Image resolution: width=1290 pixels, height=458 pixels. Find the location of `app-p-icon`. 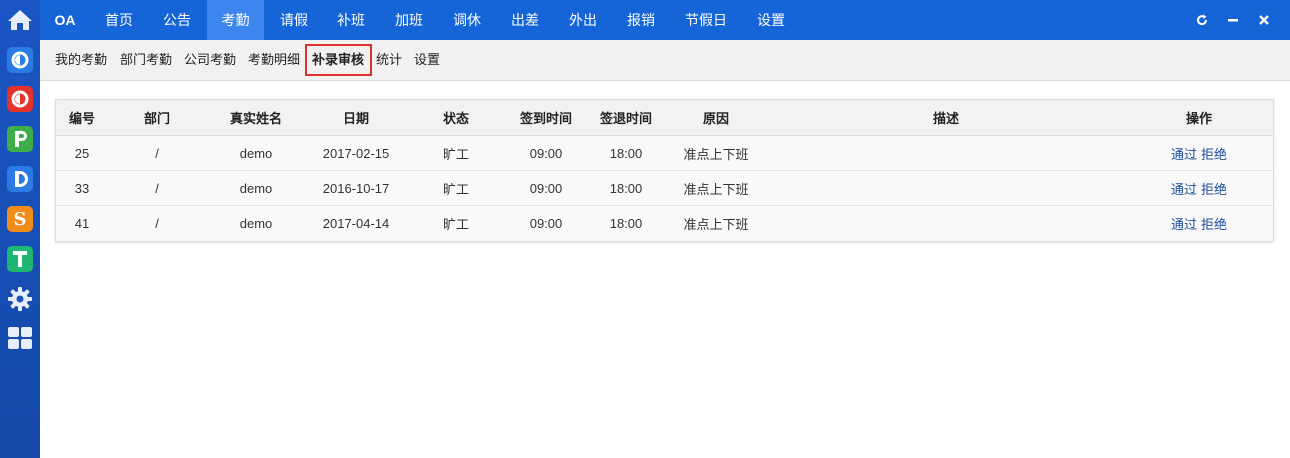

app-p-icon is located at coordinates (20, 139).